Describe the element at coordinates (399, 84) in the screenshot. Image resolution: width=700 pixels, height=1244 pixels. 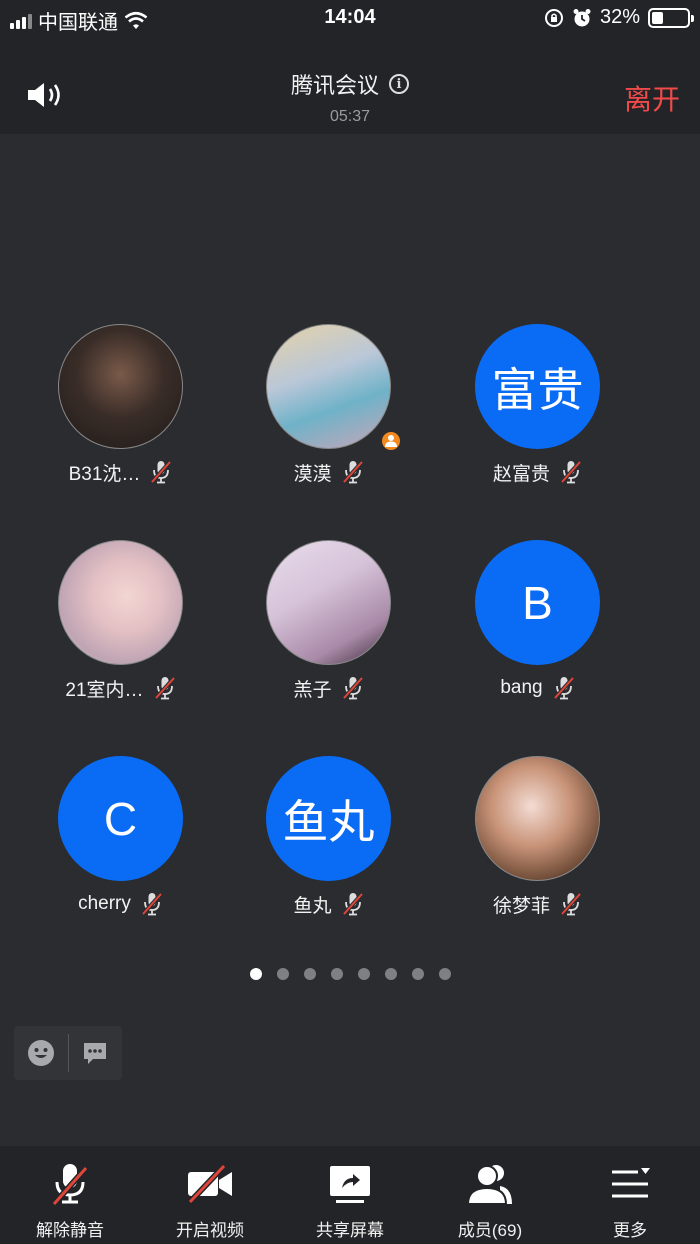
I see `info-icon: i` at that location.